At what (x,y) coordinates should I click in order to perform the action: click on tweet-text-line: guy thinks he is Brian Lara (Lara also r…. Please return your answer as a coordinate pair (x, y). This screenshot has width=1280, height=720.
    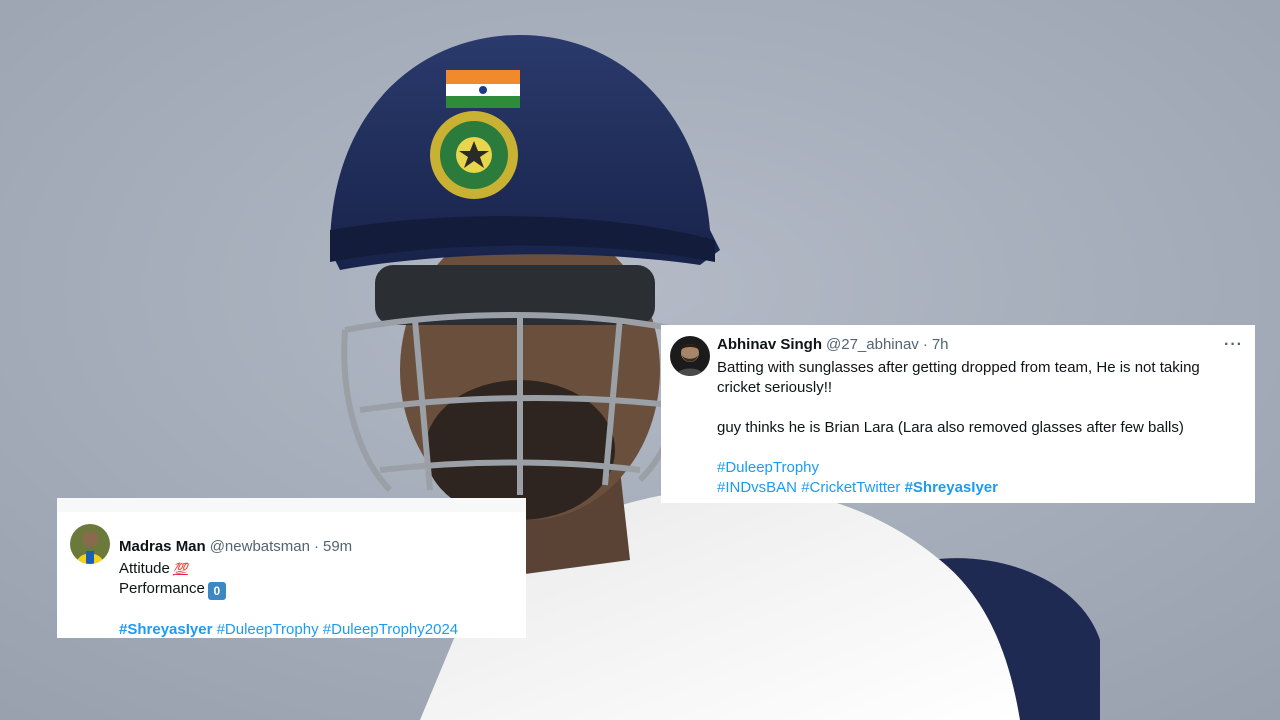
    Looking at the image, I should click on (950, 427).